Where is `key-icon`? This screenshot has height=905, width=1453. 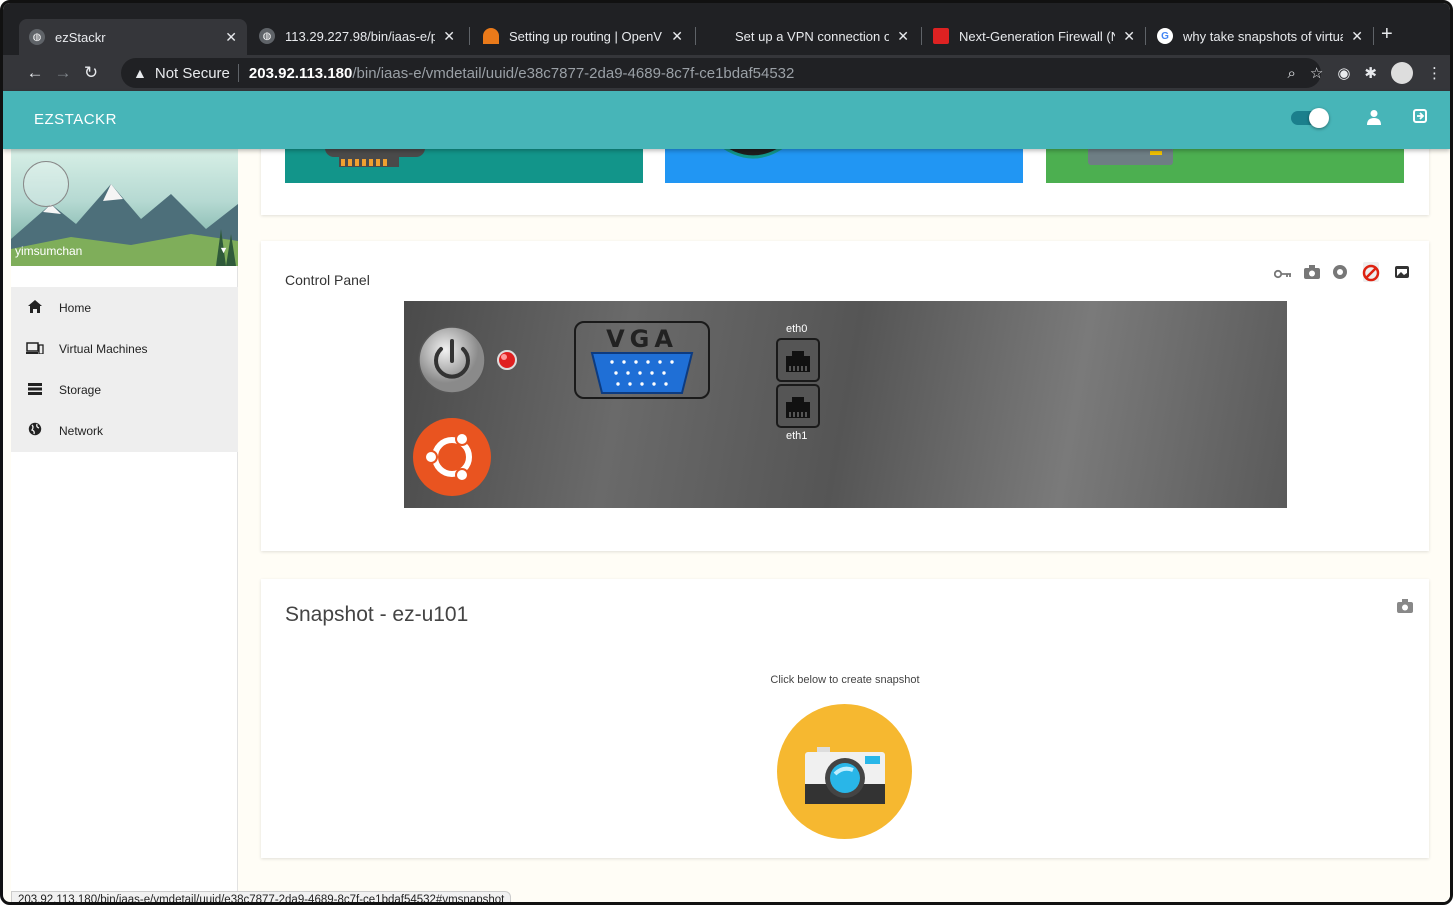
key-icon is located at coordinates (1282, 274).